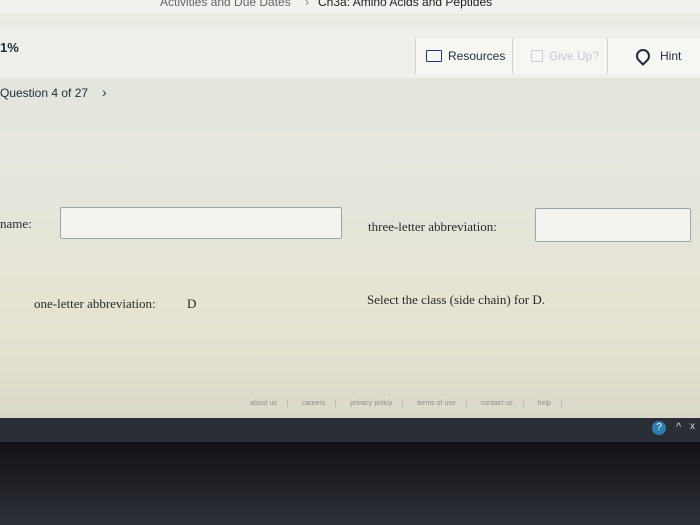 The height and width of the screenshot is (525, 700). What do you see at coordinates (442, 403) in the screenshot?
I see `footer-link-terms: terms of use` at bounding box center [442, 403].